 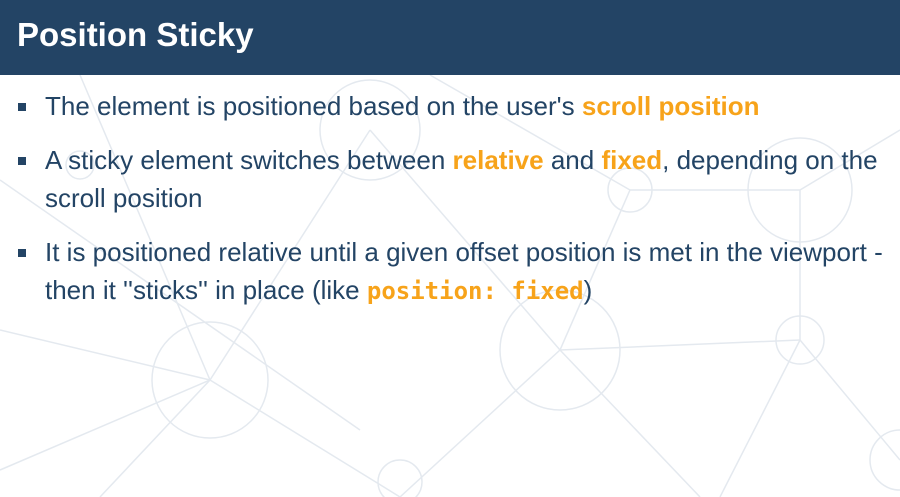 I want to click on bullet-text: and, so click(x=572, y=160).